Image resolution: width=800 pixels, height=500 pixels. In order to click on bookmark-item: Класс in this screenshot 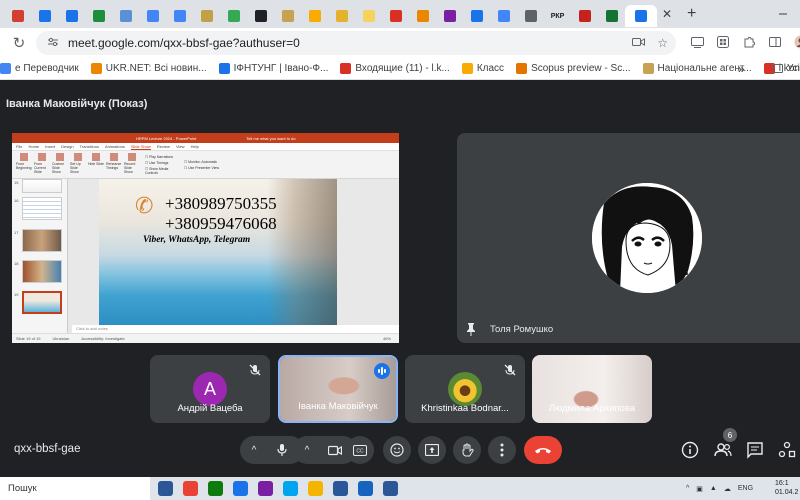, I will do `click(482, 68)`.